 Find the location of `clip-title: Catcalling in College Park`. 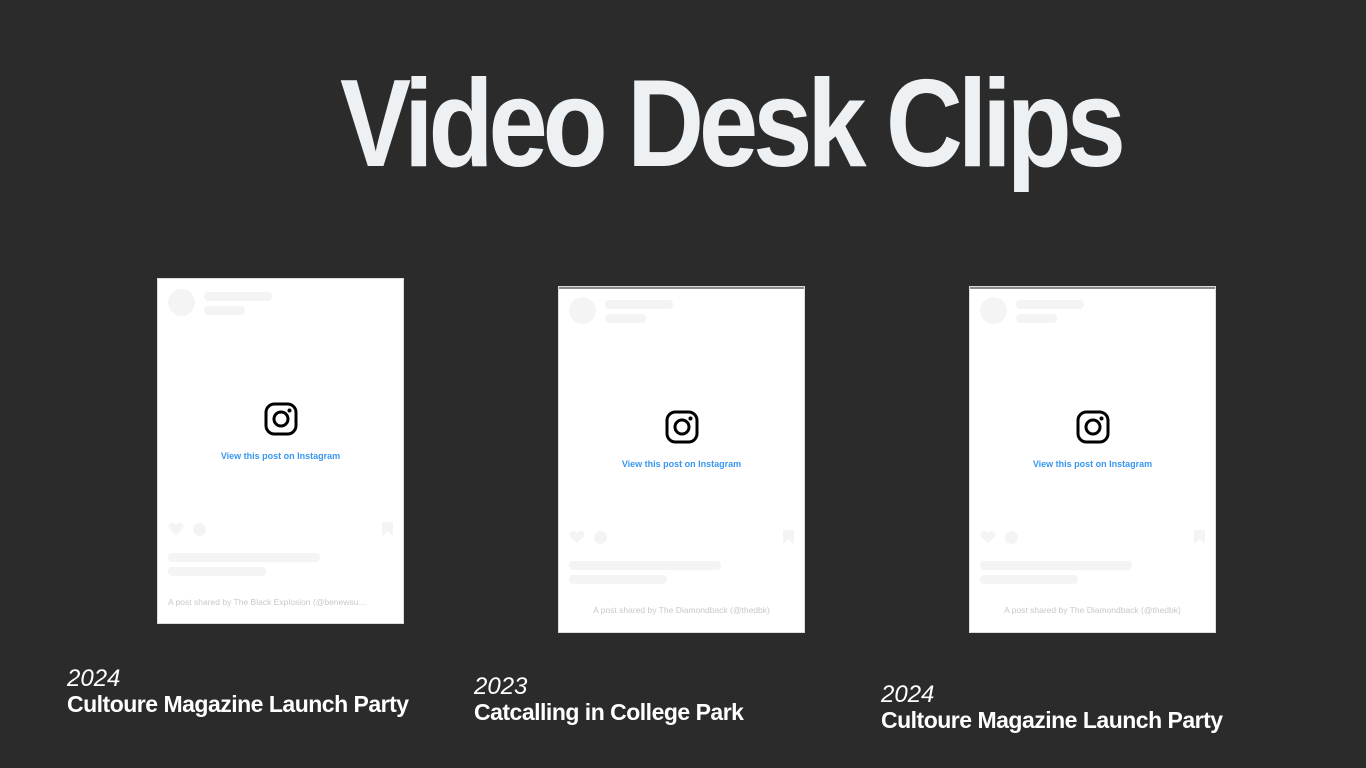

clip-title: Catcalling in College Park is located at coordinates (609, 712).